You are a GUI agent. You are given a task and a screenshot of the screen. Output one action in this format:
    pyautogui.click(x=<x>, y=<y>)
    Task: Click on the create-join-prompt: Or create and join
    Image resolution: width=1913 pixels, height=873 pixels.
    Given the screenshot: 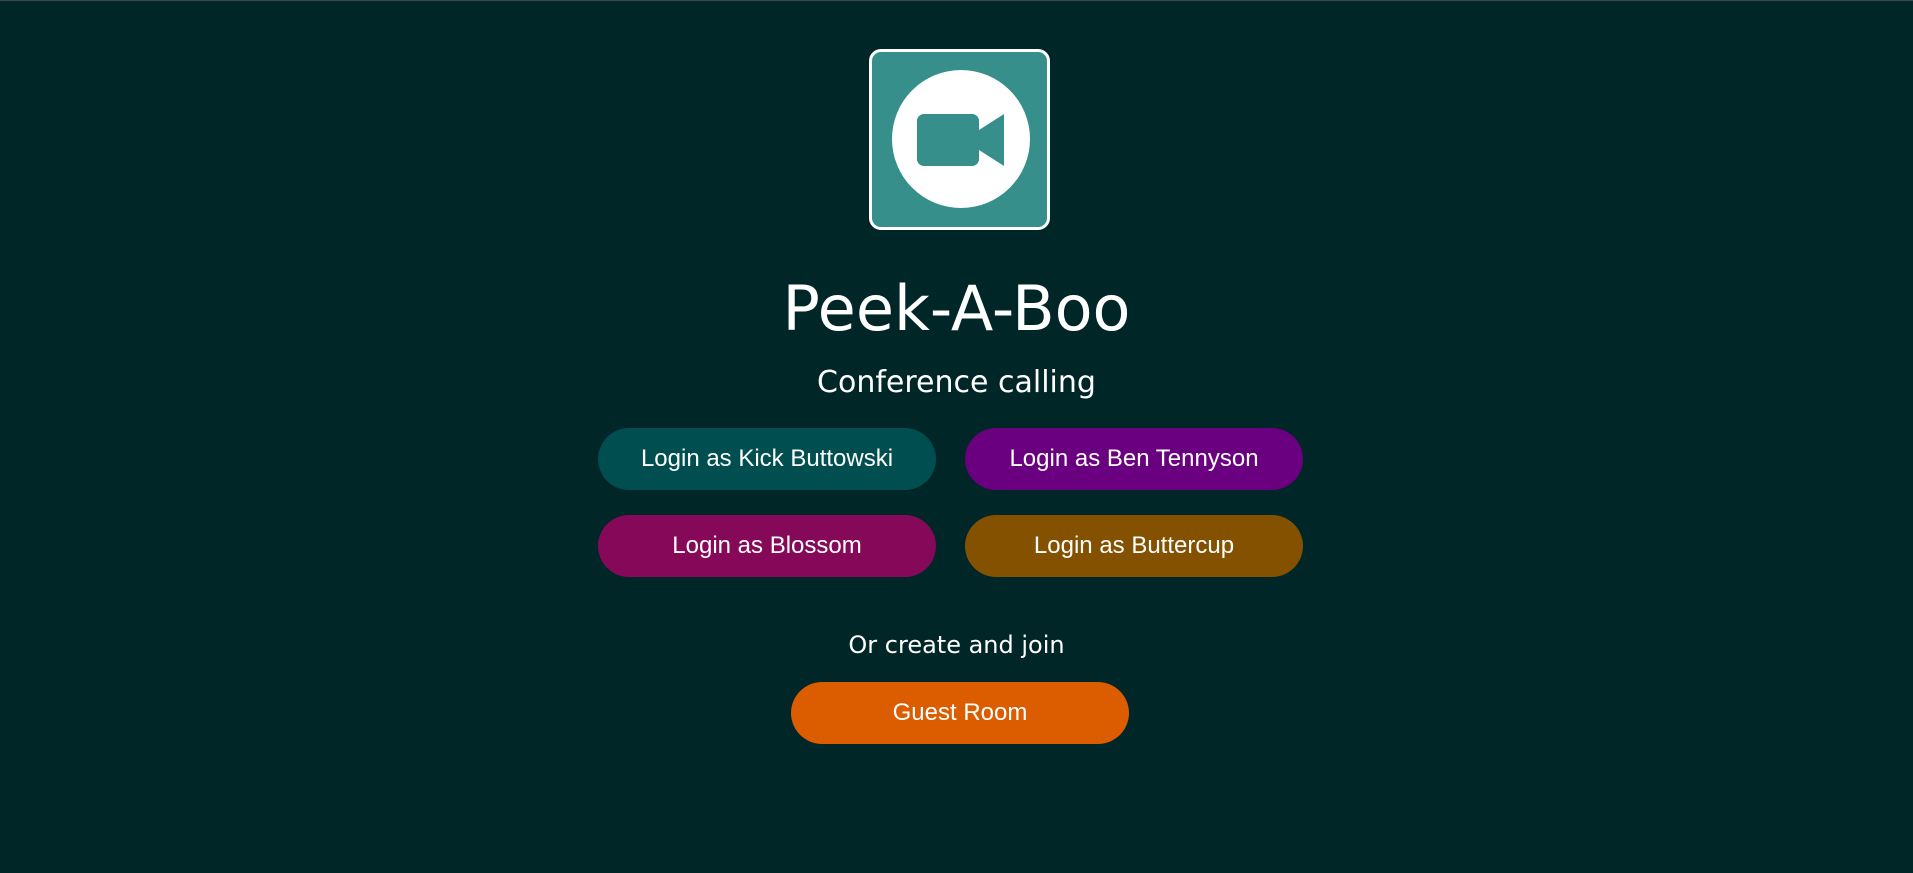 What is the action you would take?
    pyautogui.click(x=956, y=645)
    